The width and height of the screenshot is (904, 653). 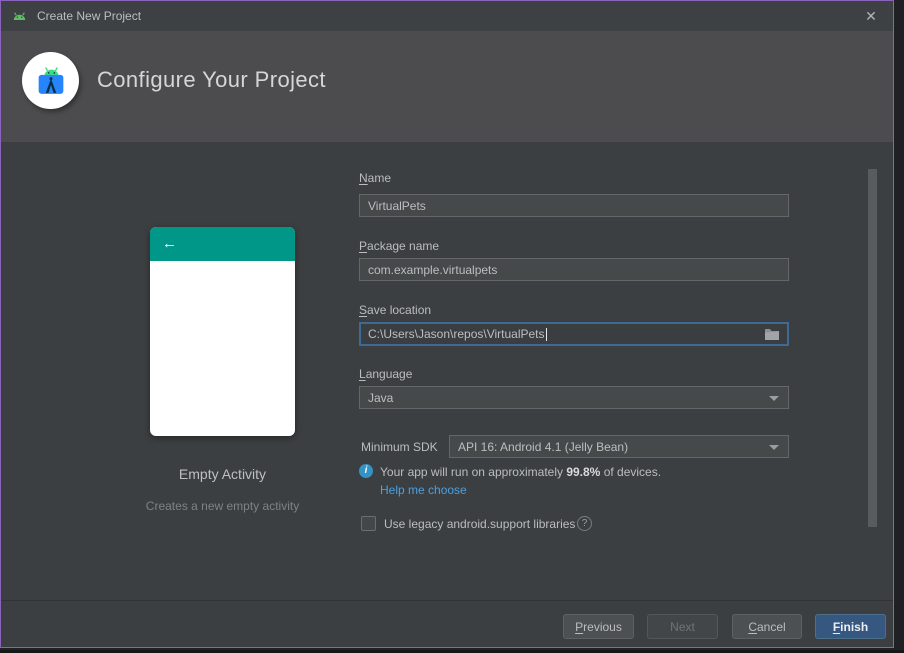 I want to click on cancel-rest: ancel, so click(x=771, y=626).